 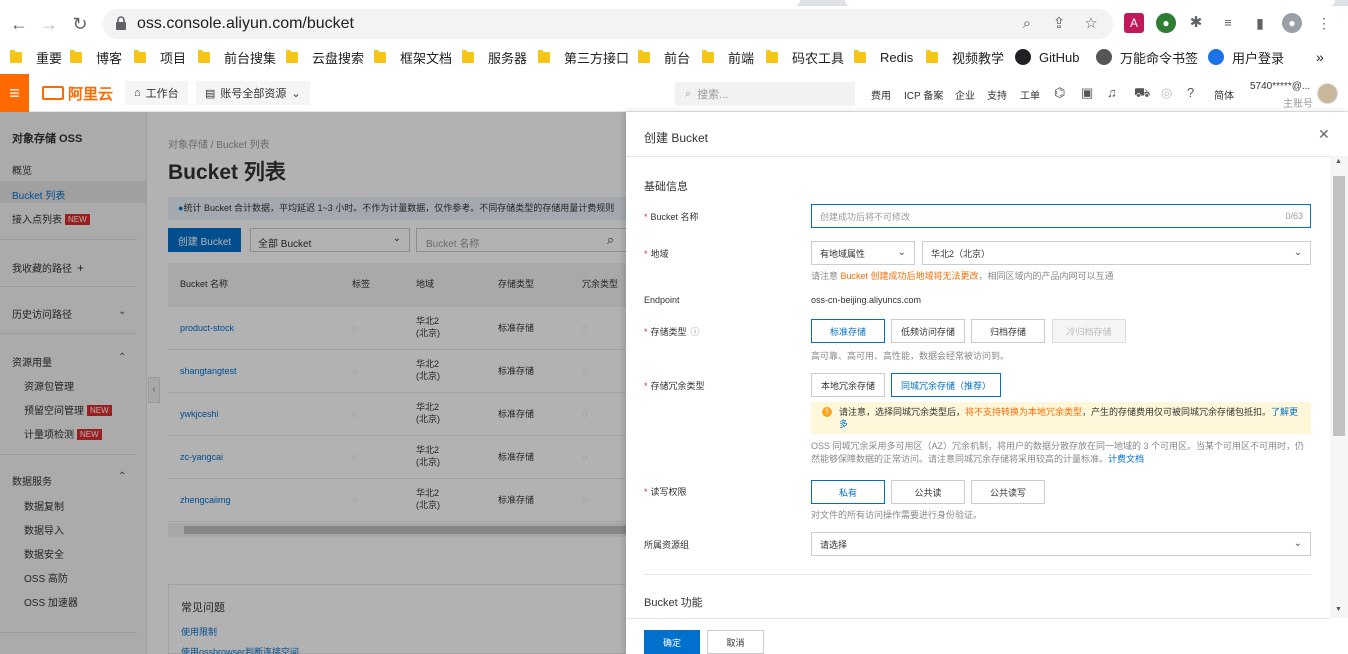 What do you see at coordinates (80, 24) in the screenshot?
I see `reload-icon: ↻` at bounding box center [80, 24].